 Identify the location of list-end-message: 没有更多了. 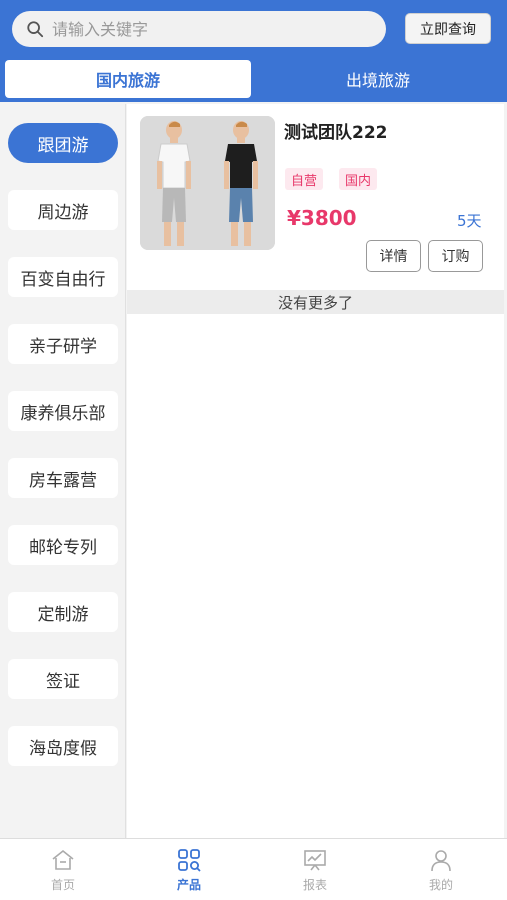
(315, 302).